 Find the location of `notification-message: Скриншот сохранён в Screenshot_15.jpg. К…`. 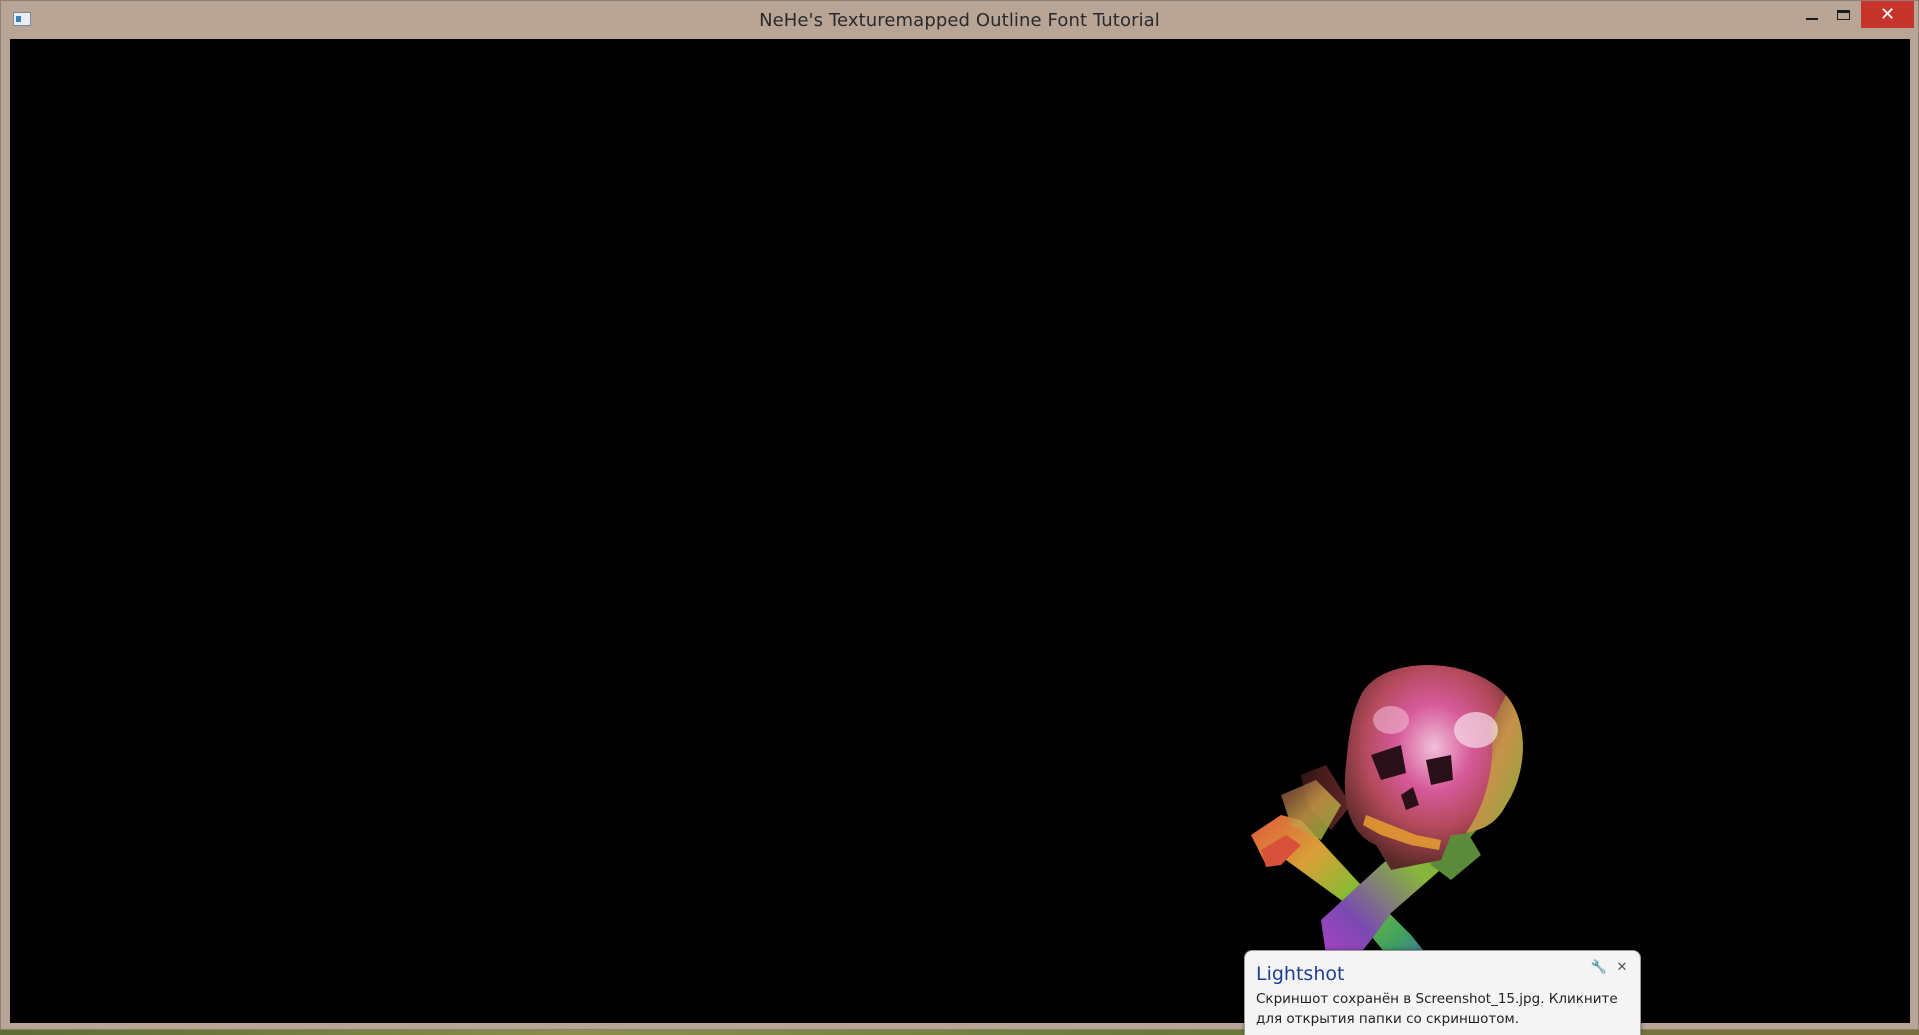

notification-message: Скриншот сохранён в Screenshot_15.jpg. К… is located at coordinates (1446, 1009).